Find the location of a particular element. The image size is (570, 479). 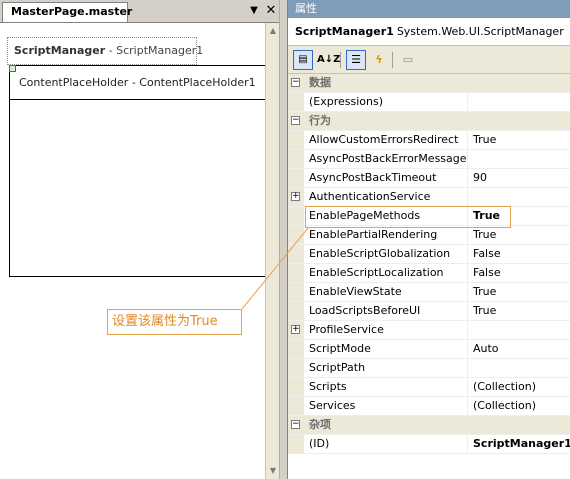

tab-dropdown-icon: ▼ is located at coordinates (254, 11).